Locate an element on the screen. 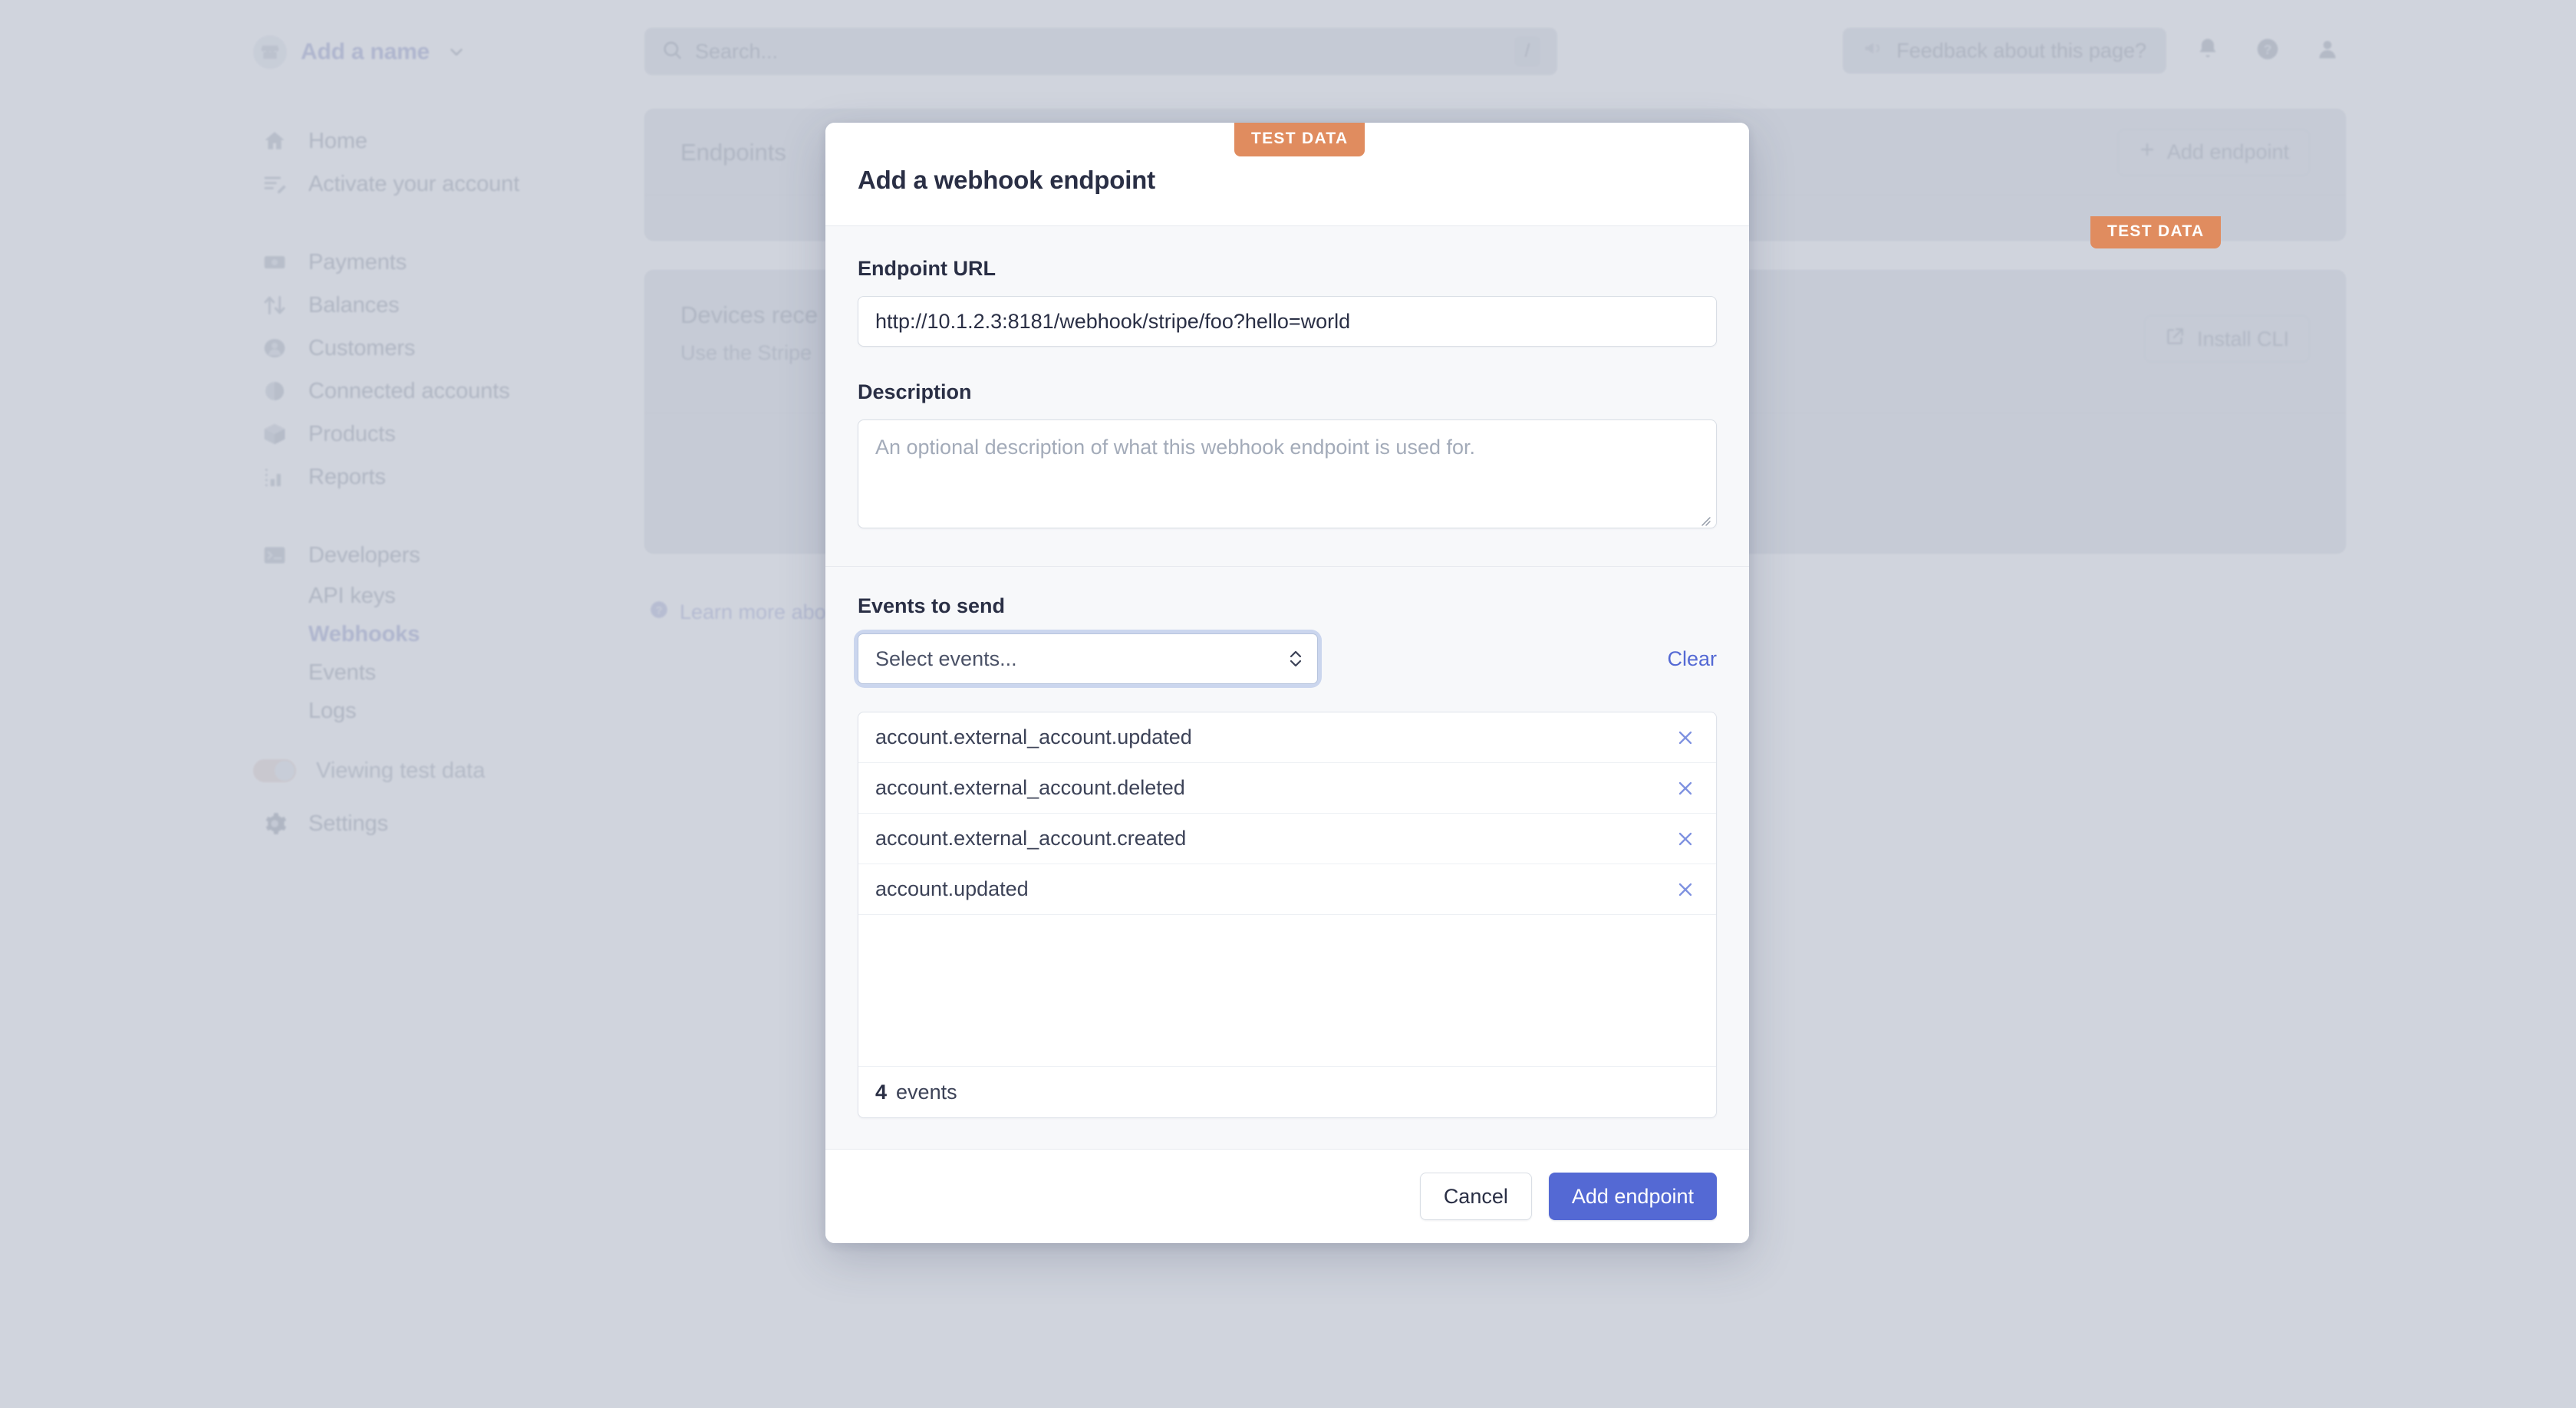  endpoint-url-input is located at coordinates (1287, 321).